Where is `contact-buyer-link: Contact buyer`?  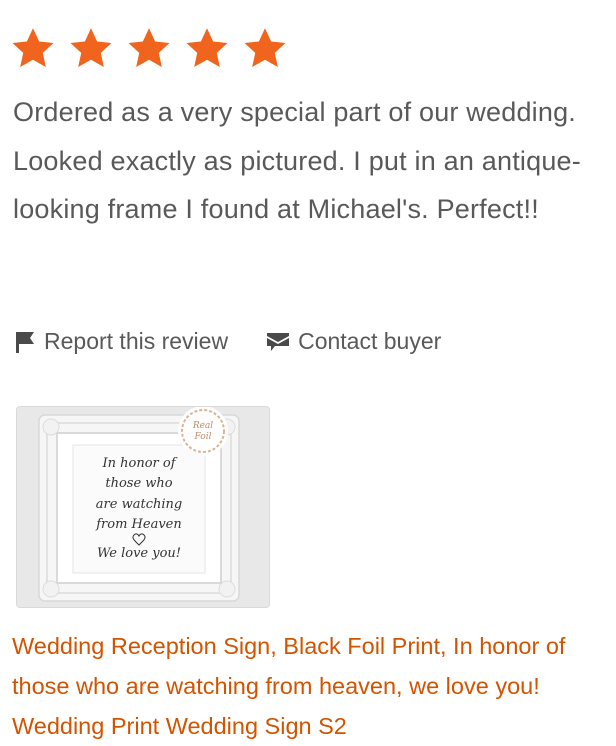
contact-buyer-link: Contact buyer is located at coordinates (353, 341).